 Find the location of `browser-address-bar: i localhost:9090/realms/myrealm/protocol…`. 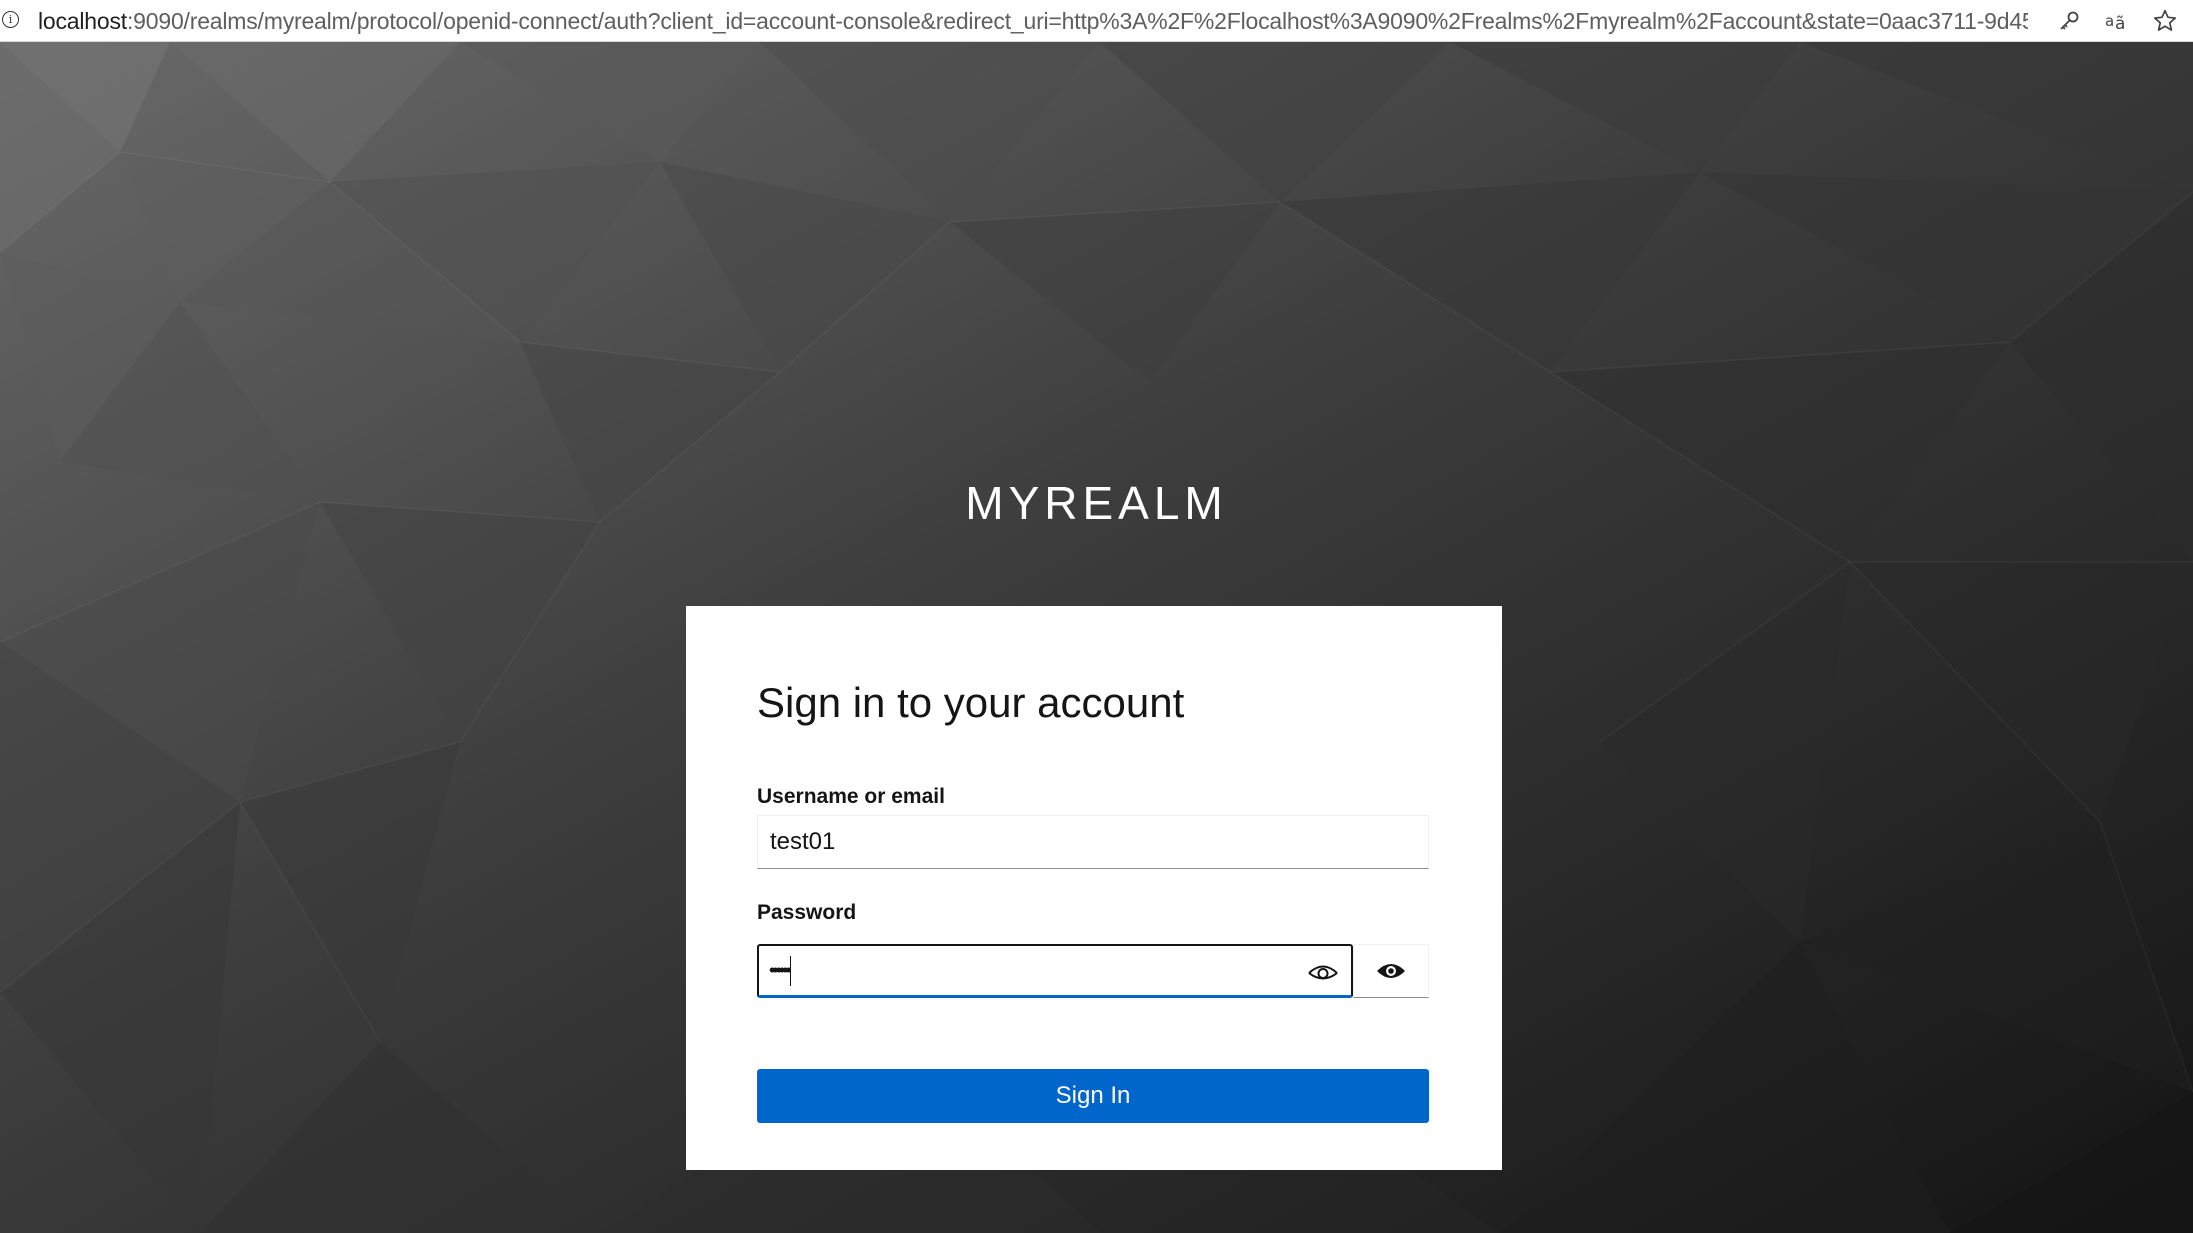

browser-address-bar: i localhost:9090/realms/myrealm/protocol… is located at coordinates (1096, 21).